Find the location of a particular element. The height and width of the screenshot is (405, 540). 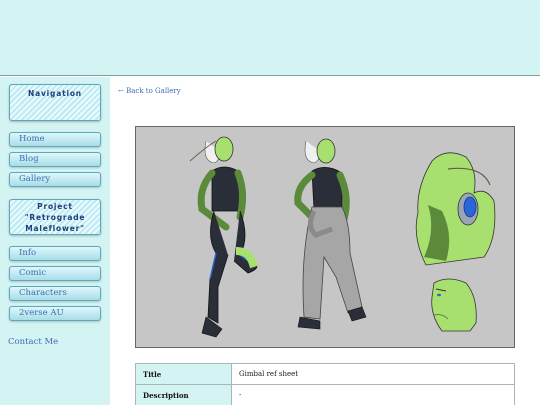

title-key-cell: Title is located at coordinates (183, 374).